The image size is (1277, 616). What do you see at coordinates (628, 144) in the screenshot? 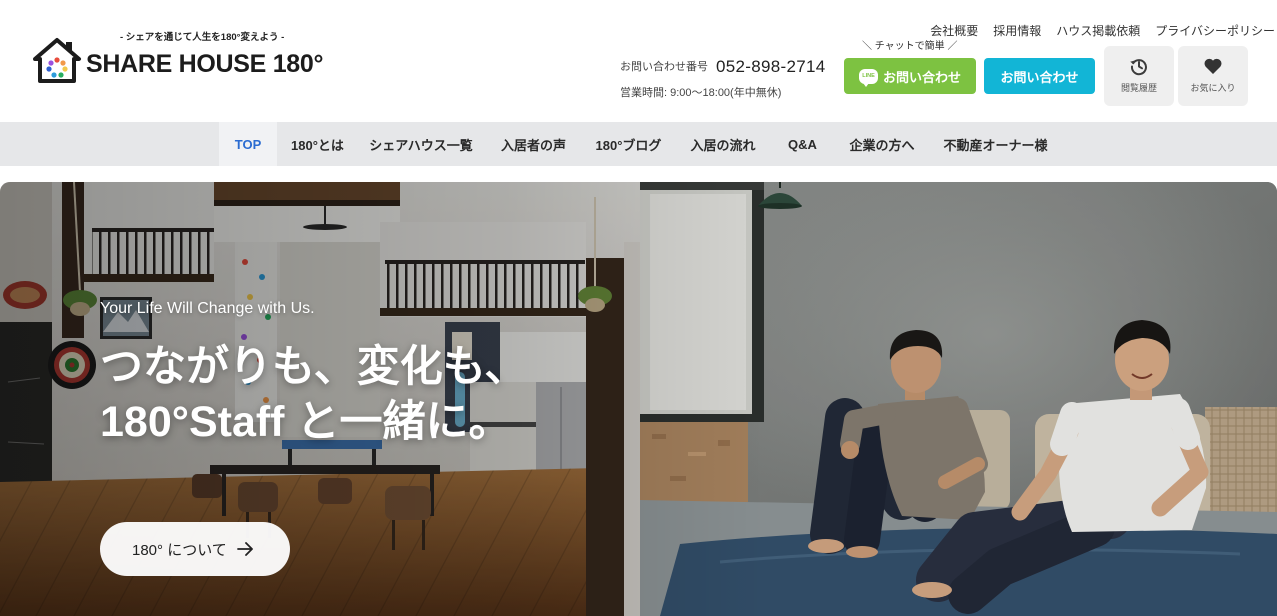
I see `nav-item-blog: 180°ブログ` at bounding box center [628, 144].